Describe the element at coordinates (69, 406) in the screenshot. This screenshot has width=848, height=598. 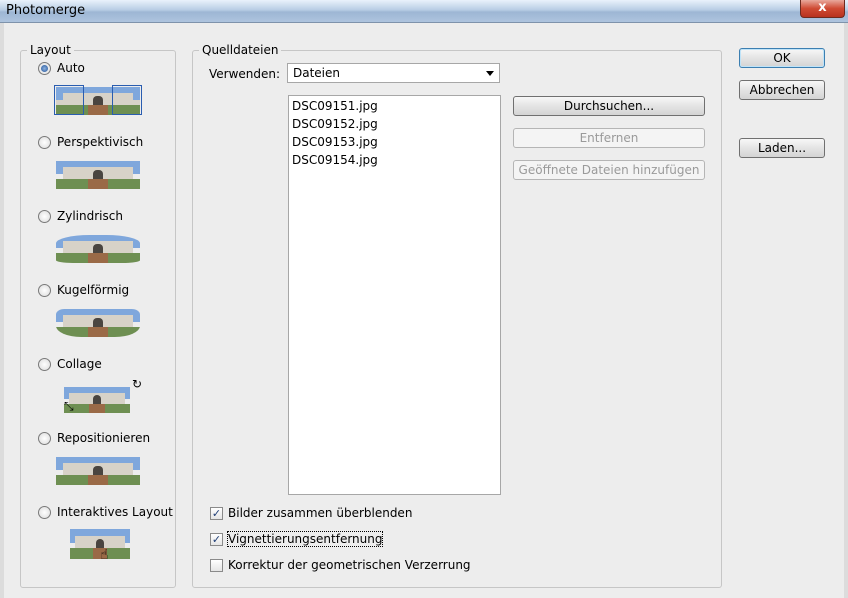
I see `scale-icon: ⤡` at that location.